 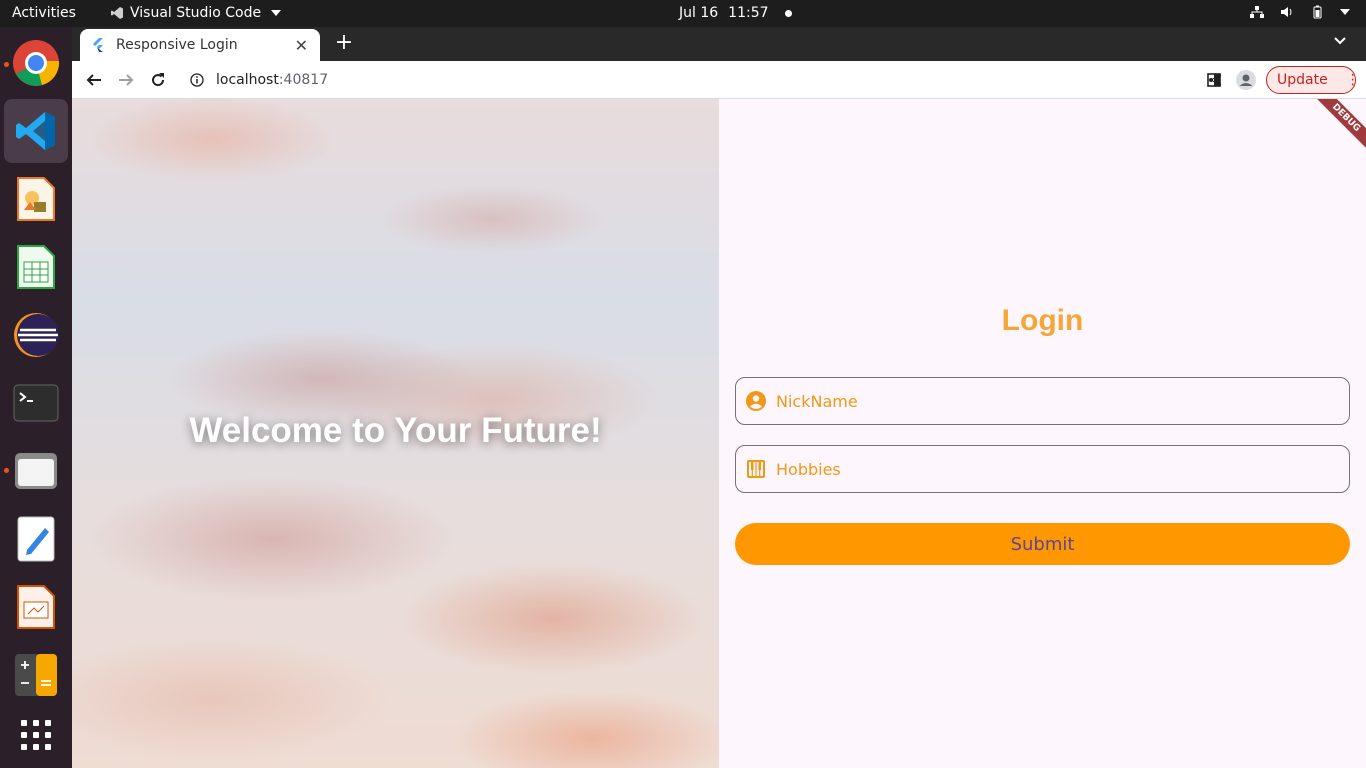 I want to click on clock-date: Jul 16, so click(x=699, y=13).